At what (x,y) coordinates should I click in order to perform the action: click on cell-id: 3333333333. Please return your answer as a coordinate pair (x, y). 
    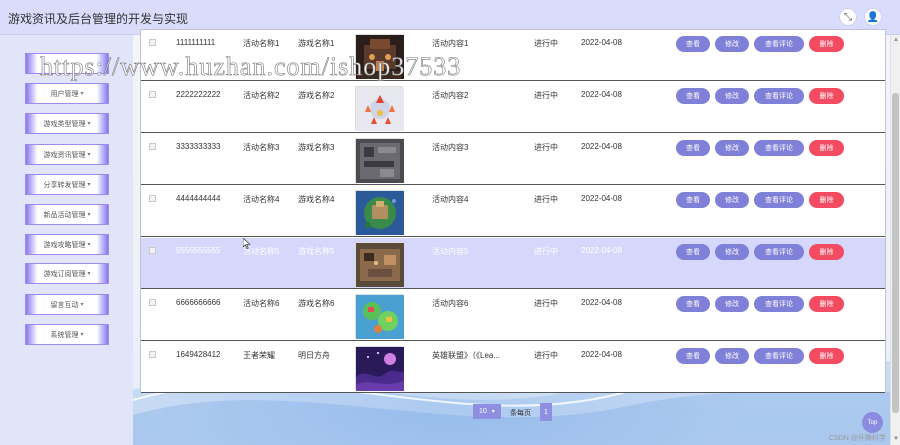
    Looking at the image, I should click on (198, 146).